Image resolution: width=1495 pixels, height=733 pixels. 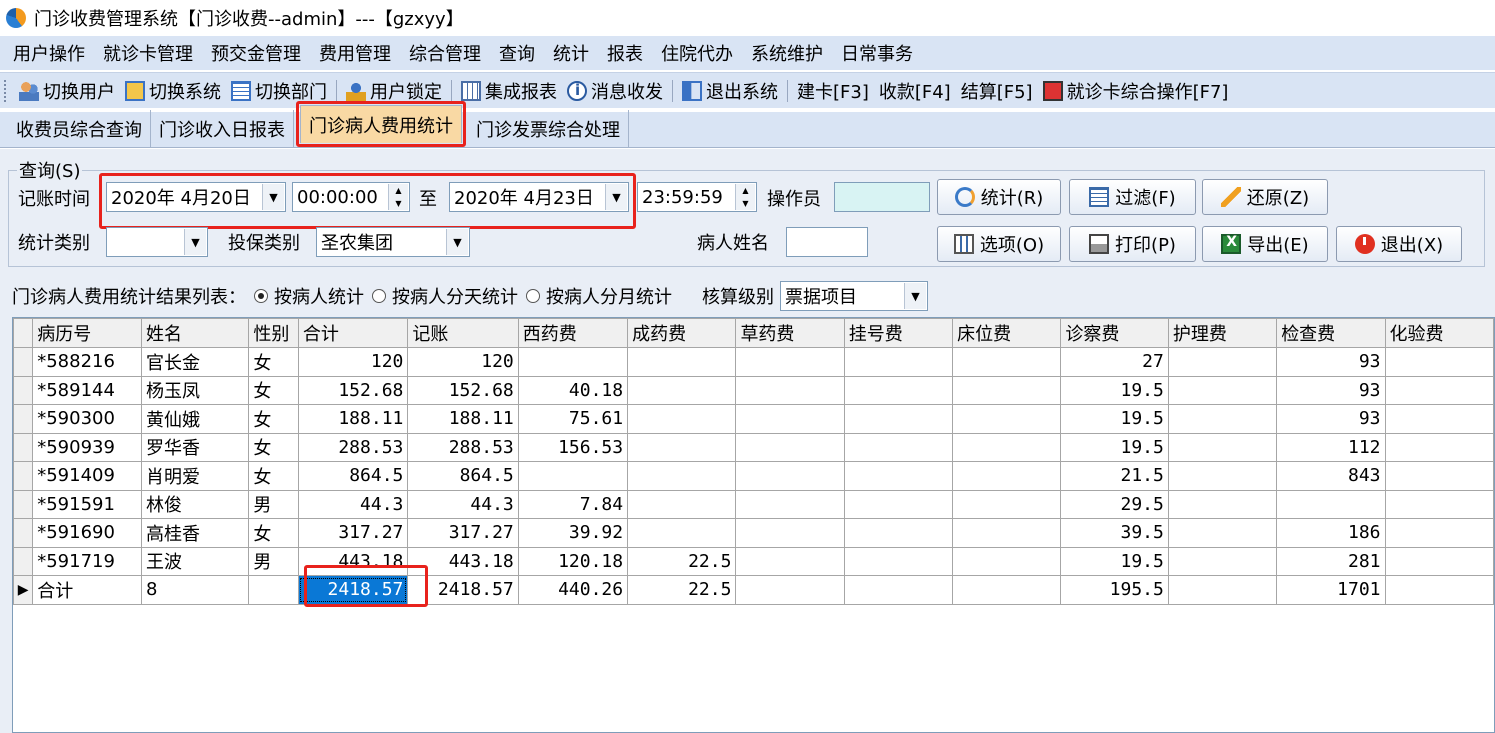 I want to click on col-header: 病历号, so click(x=87, y=333).